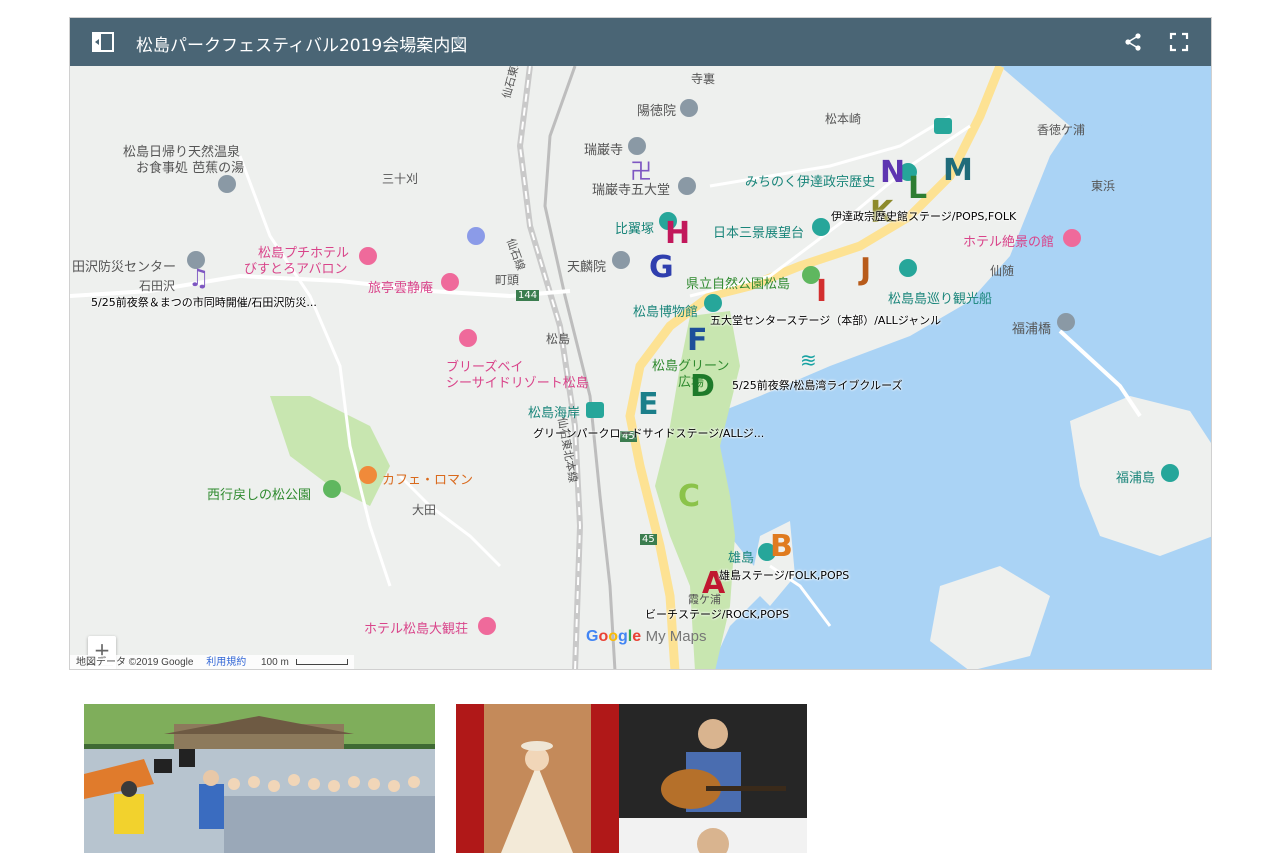  Describe the element at coordinates (641, 170) in the screenshot. I see `temple-icon: 卍` at that location.